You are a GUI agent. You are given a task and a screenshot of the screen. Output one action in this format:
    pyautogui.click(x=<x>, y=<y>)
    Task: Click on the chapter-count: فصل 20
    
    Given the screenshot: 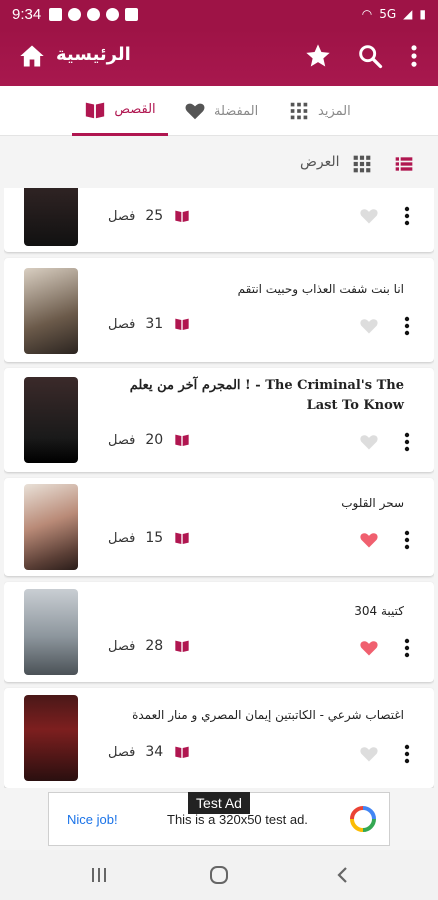 What is the action you would take?
    pyautogui.click(x=149, y=440)
    